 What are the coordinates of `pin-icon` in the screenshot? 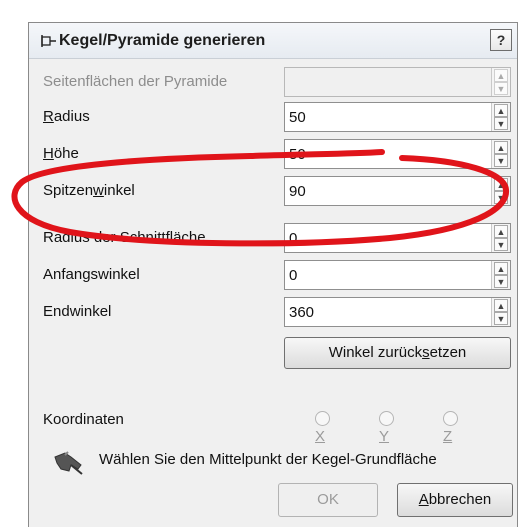 It's located at (49, 41).